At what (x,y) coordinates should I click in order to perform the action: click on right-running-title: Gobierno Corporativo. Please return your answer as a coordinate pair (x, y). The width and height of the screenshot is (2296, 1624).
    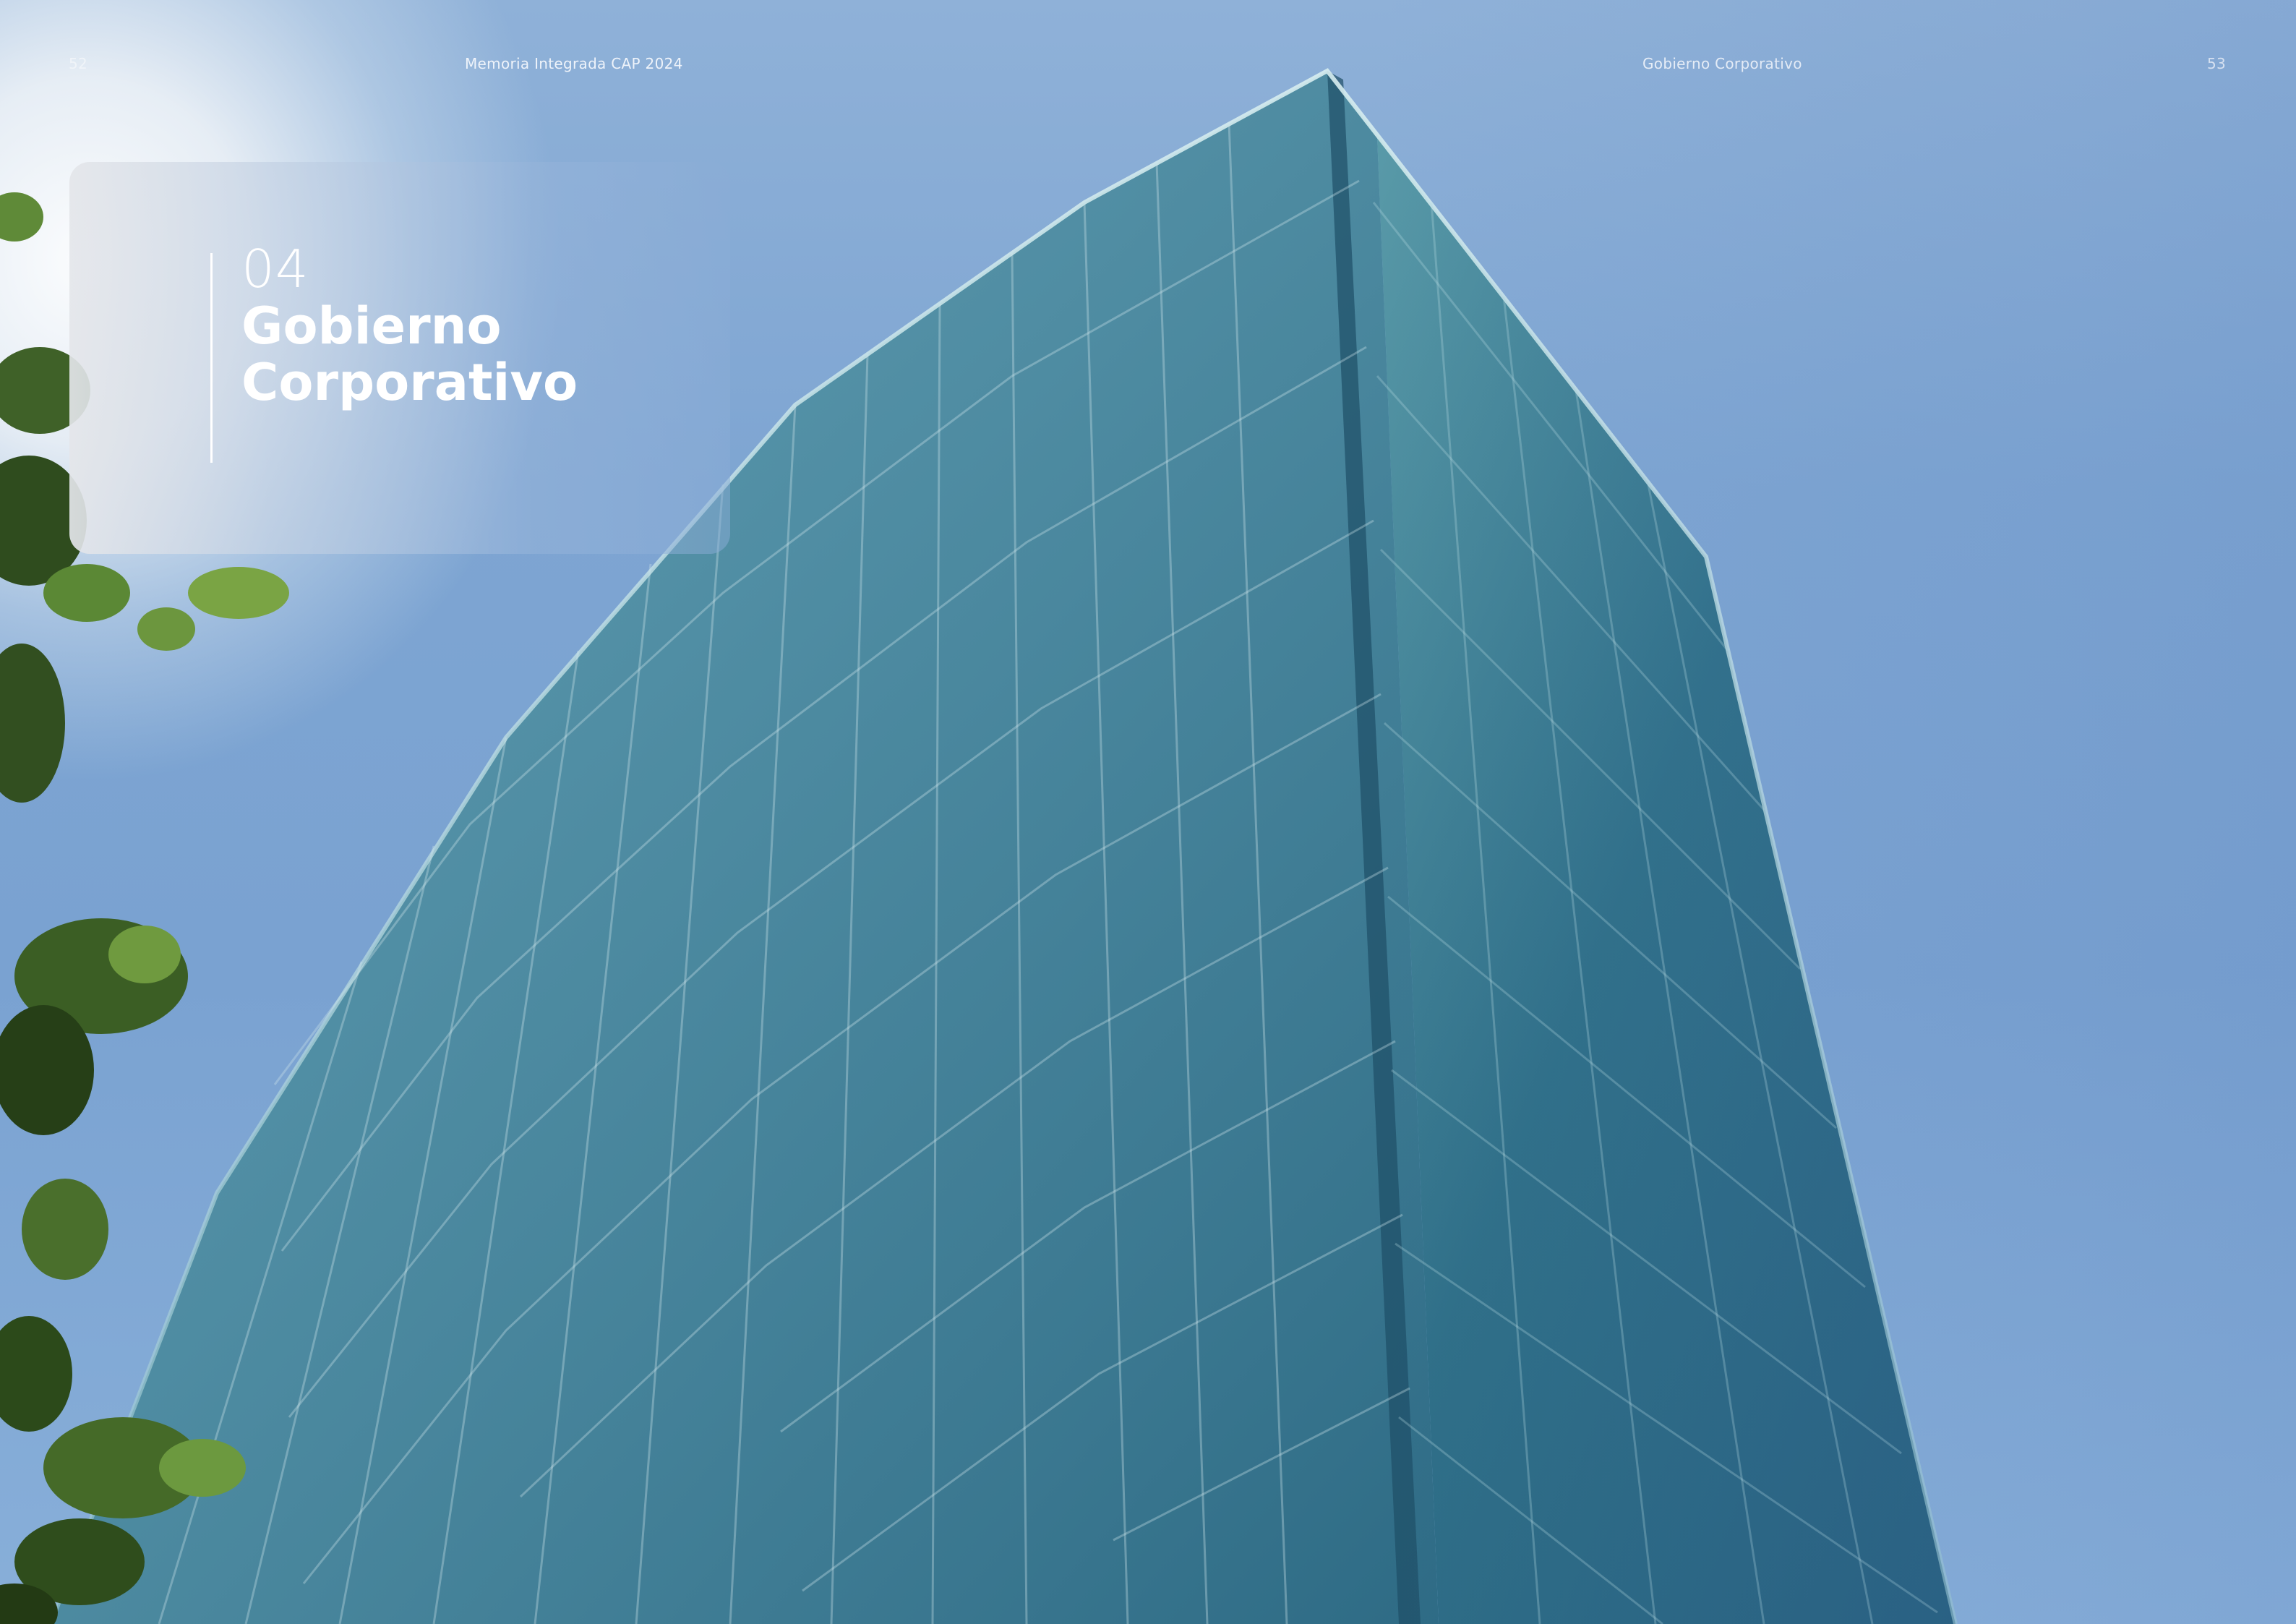
    Looking at the image, I should click on (1722, 63).